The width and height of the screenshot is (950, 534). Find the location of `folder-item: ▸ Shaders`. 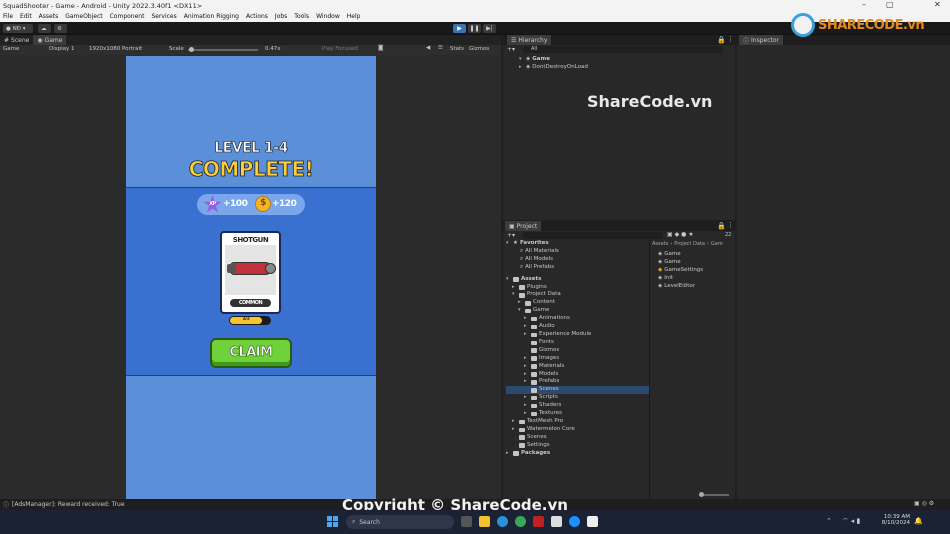

folder-item: ▸ Shaders is located at coordinates (578, 406).